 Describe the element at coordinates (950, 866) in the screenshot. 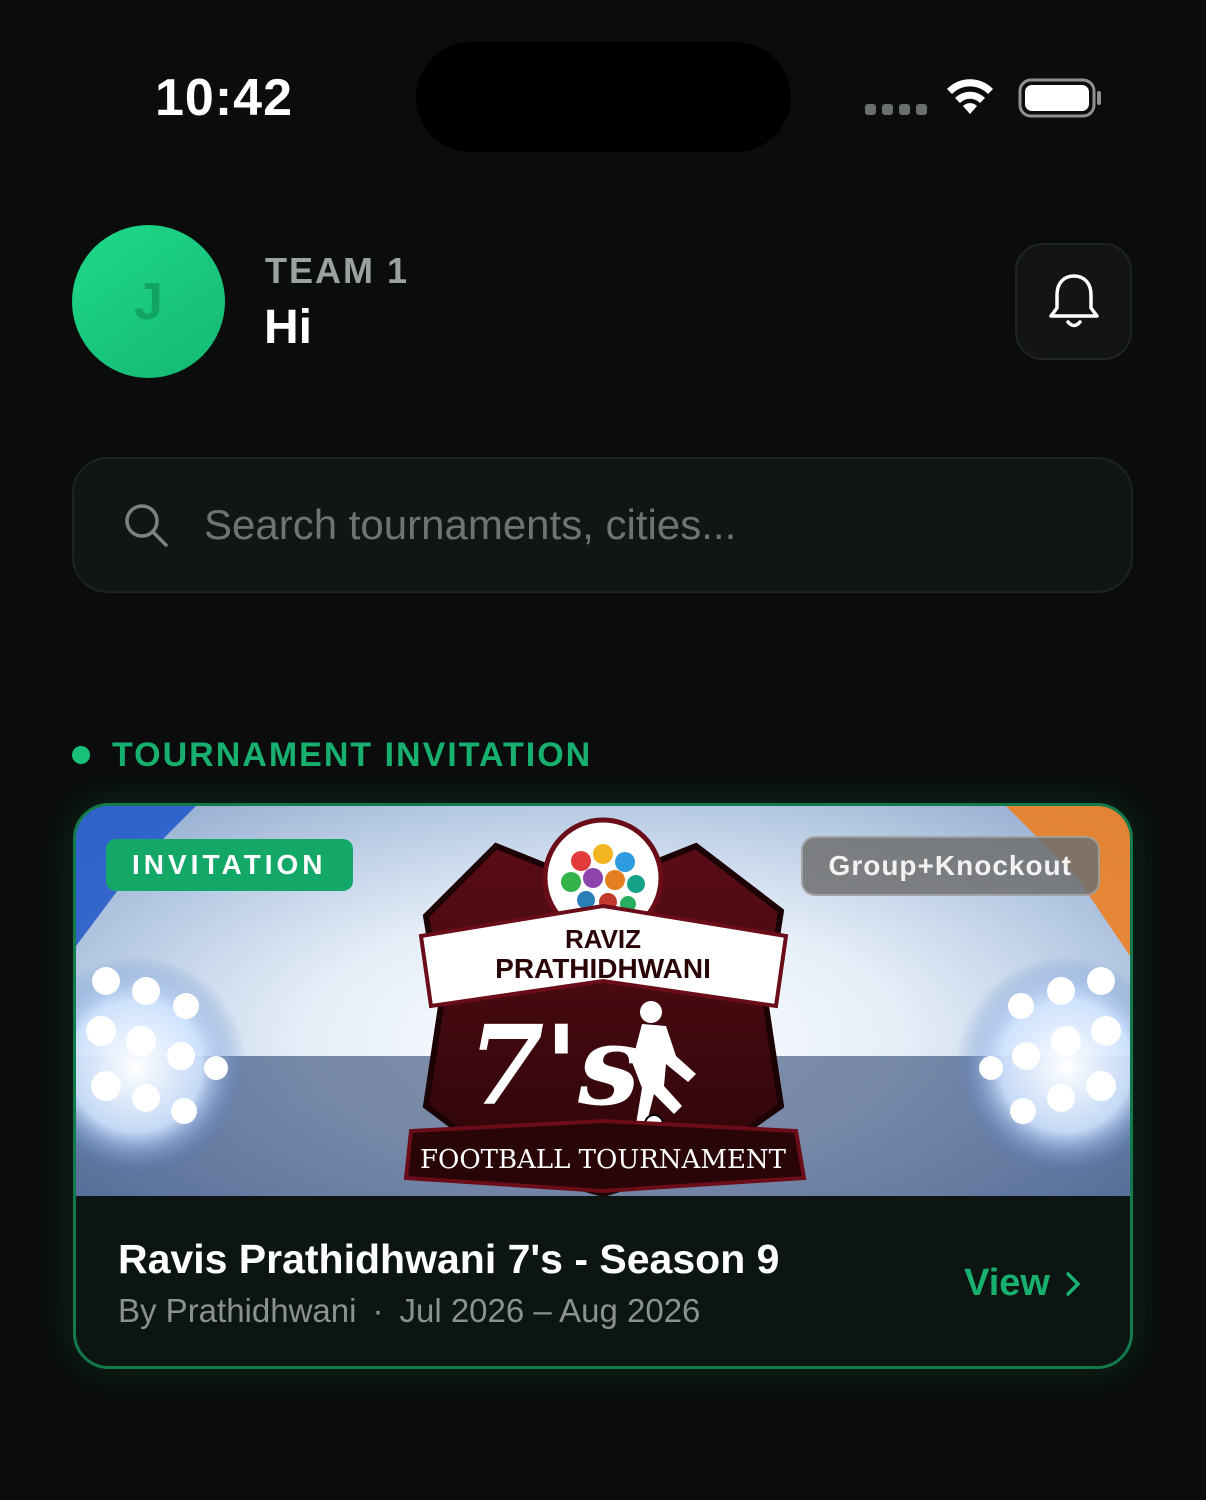

I see `format-badge: Group+Knockout` at that location.